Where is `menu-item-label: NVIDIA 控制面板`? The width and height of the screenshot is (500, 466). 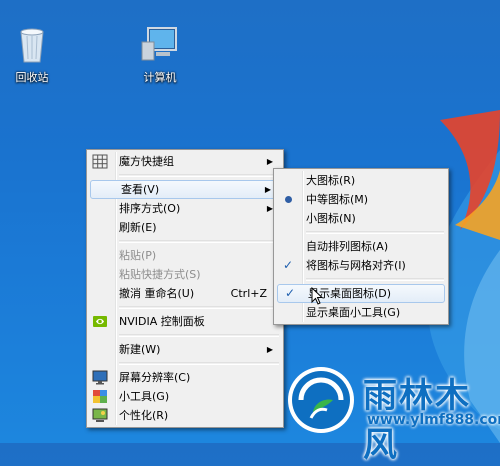 menu-item-label: NVIDIA 控制面板 is located at coordinates (162, 321).